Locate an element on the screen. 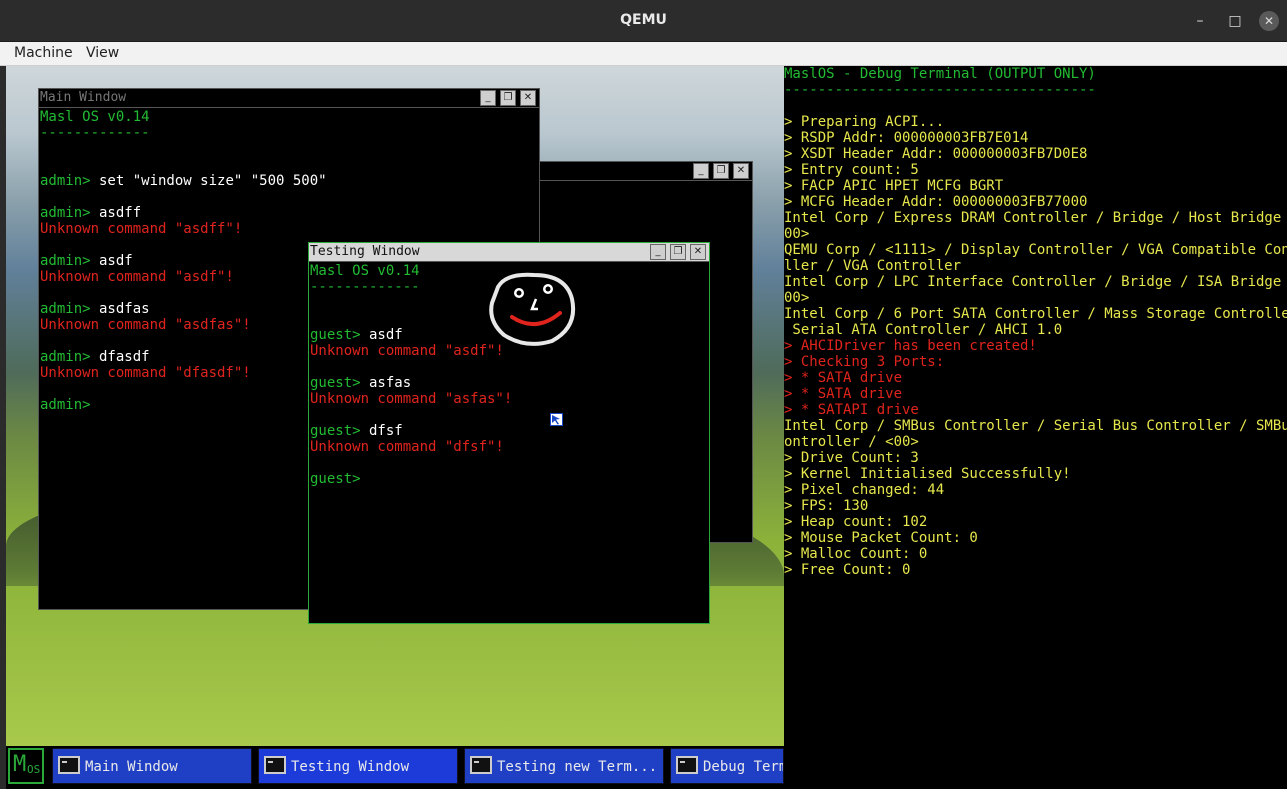 Image resolution: width=1287 pixels, height=789 pixels. qemu-window-title: QEMU is located at coordinates (643, 20).